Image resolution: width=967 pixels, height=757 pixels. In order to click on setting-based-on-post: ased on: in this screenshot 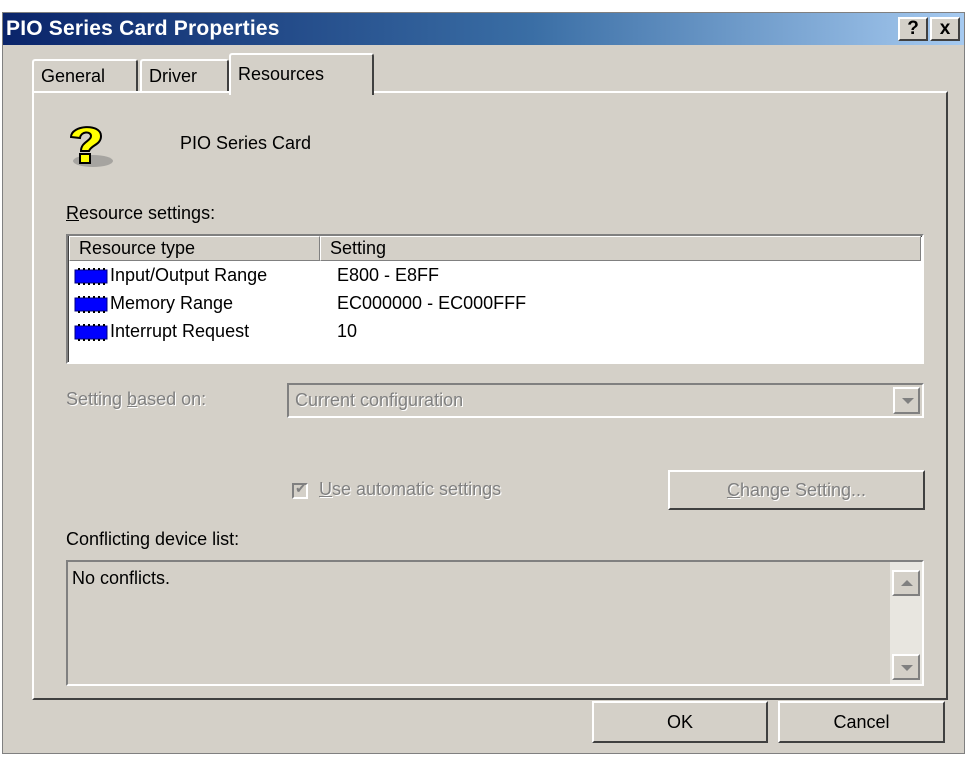, I will do `click(172, 399)`.